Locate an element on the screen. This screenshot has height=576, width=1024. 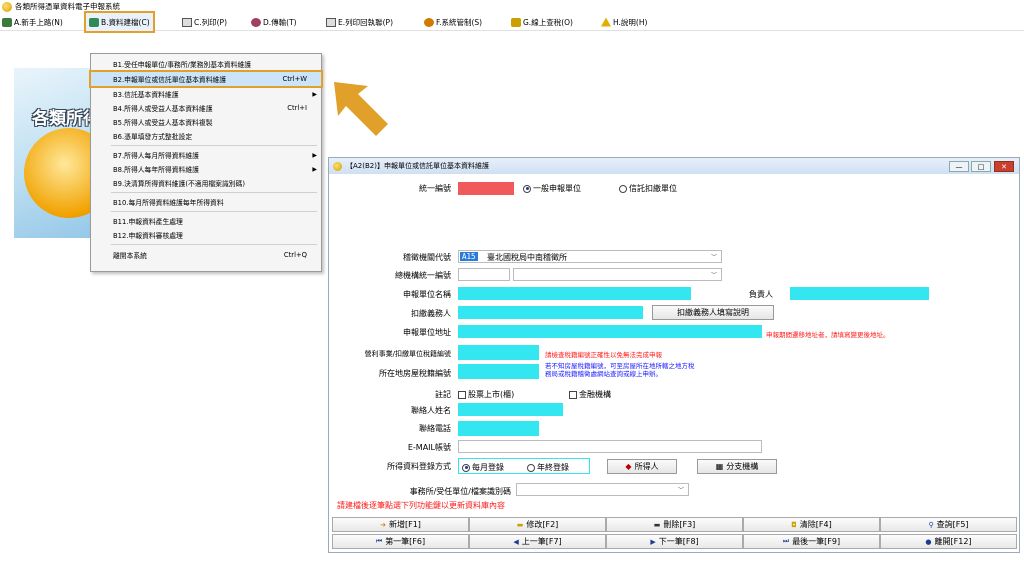
business-tax-field is located at coordinates (498, 352).